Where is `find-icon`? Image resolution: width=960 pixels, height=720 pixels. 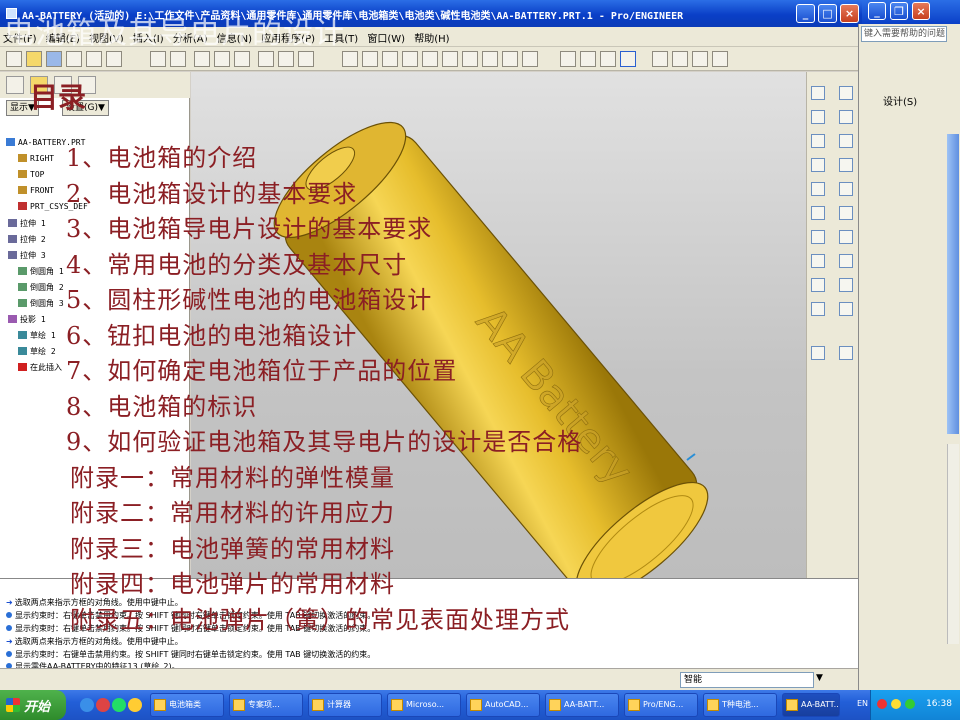
find-icon is located at coordinates (286, 59).